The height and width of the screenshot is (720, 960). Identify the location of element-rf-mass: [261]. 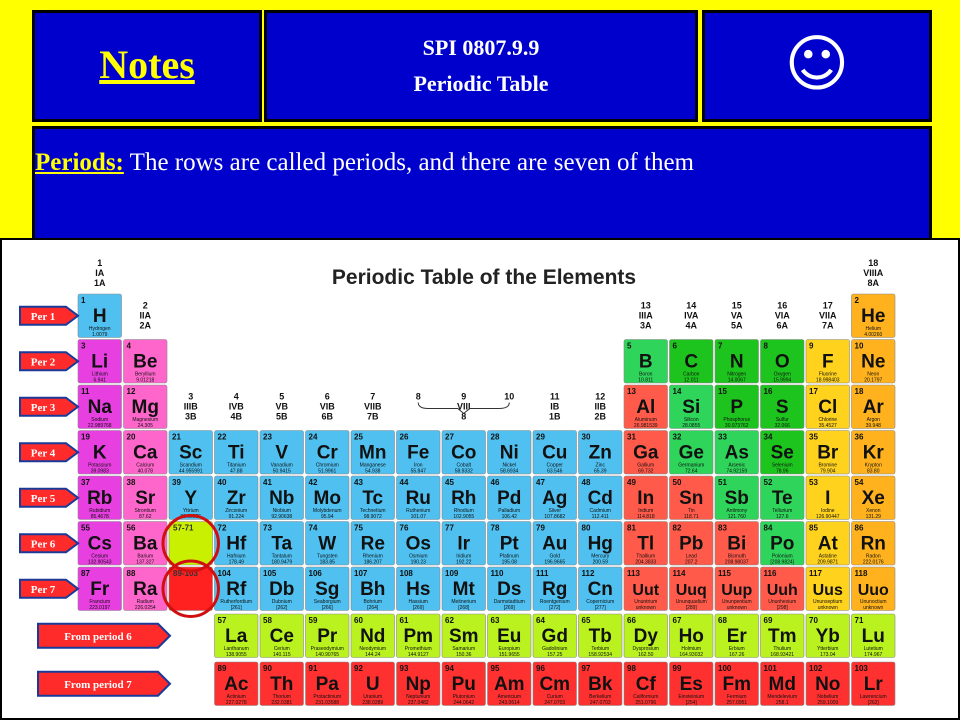
(237, 608).